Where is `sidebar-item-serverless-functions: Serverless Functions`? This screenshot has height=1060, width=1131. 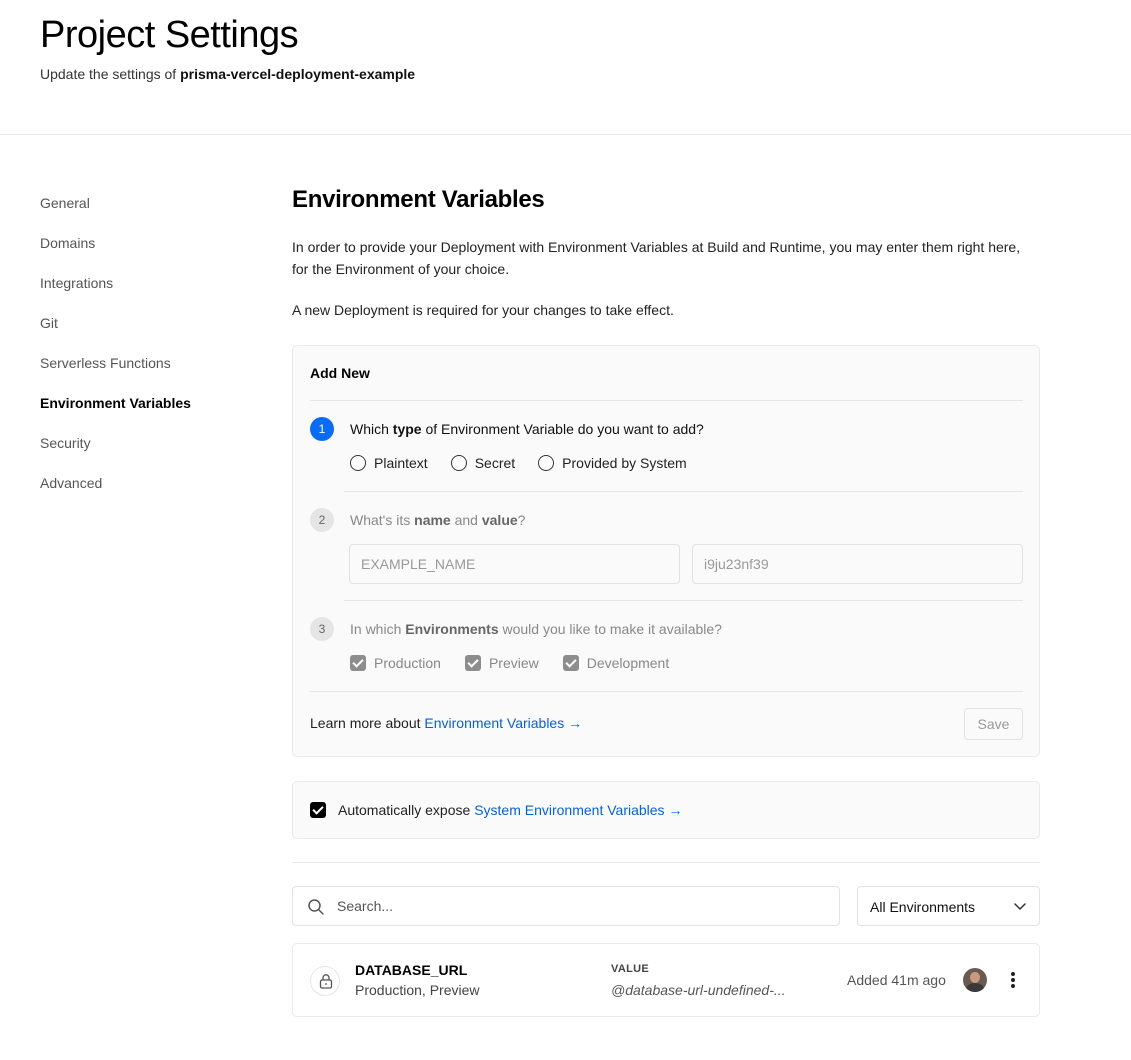
sidebar-item-serverless-functions: Serverless Functions is located at coordinates (150, 370).